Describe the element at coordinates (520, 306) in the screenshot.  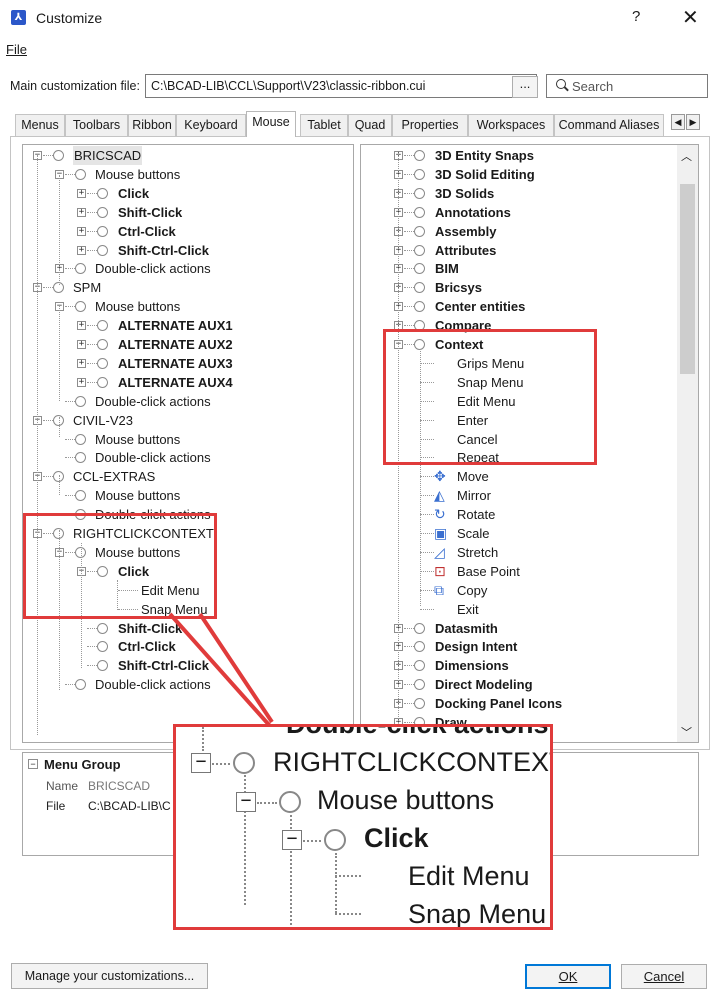
I see `command-group: + Center entities` at that location.